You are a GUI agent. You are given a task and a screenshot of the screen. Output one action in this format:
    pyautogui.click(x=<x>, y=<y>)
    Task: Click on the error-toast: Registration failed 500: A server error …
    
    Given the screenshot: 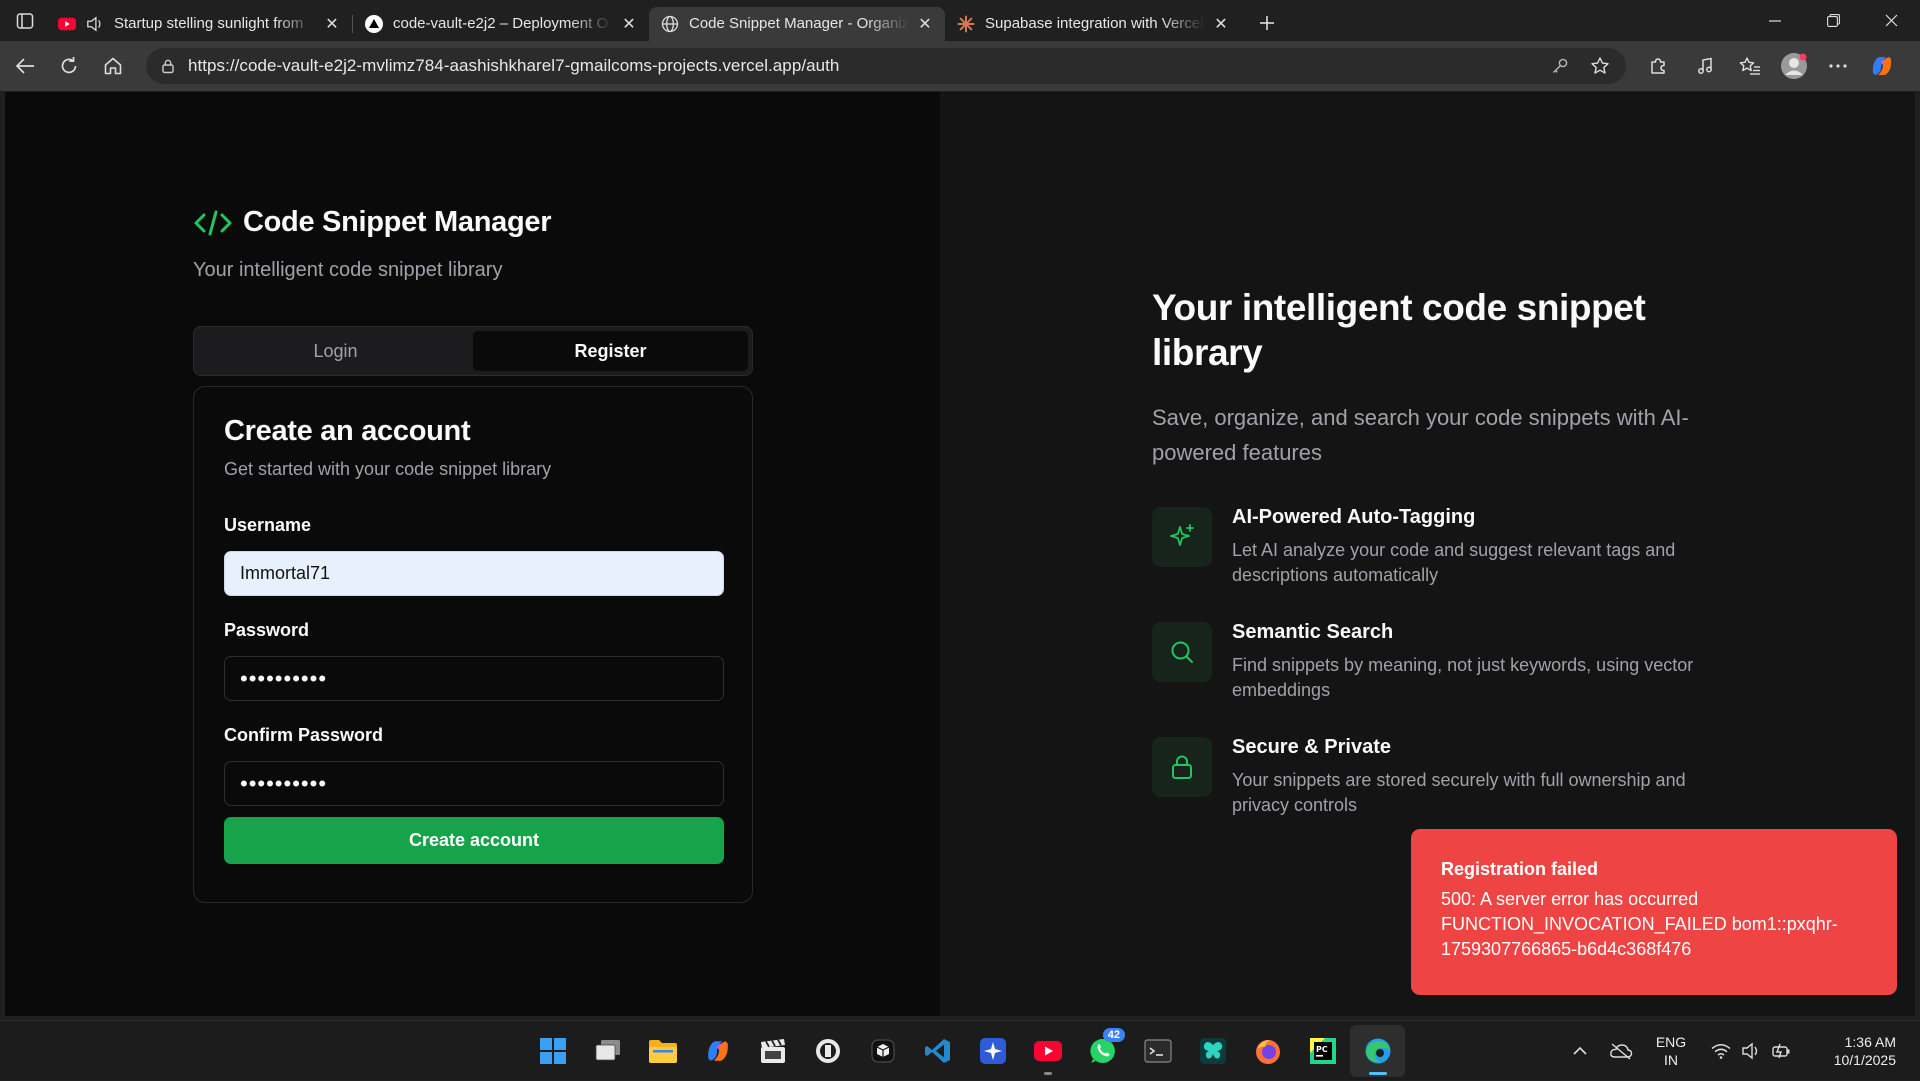 What is the action you would take?
    pyautogui.click(x=1654, y=912)
    